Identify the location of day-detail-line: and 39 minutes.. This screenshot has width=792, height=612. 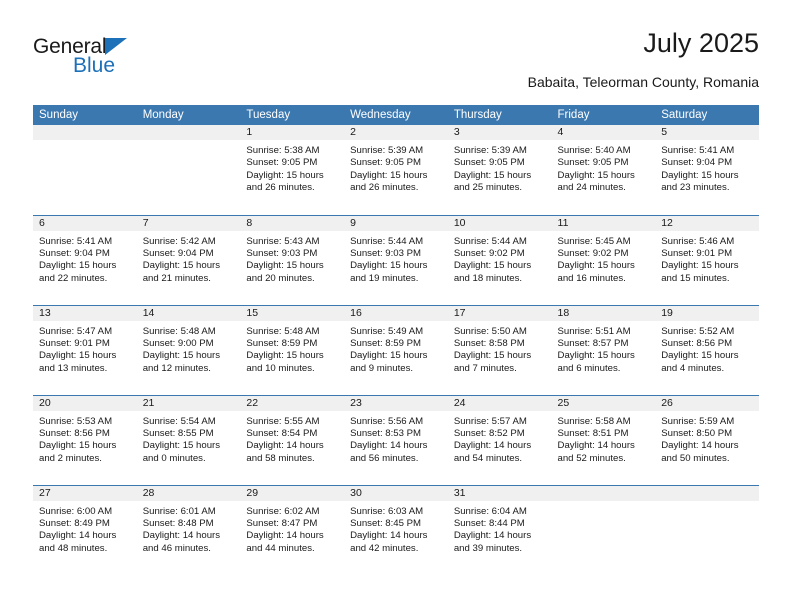
(488, 548).